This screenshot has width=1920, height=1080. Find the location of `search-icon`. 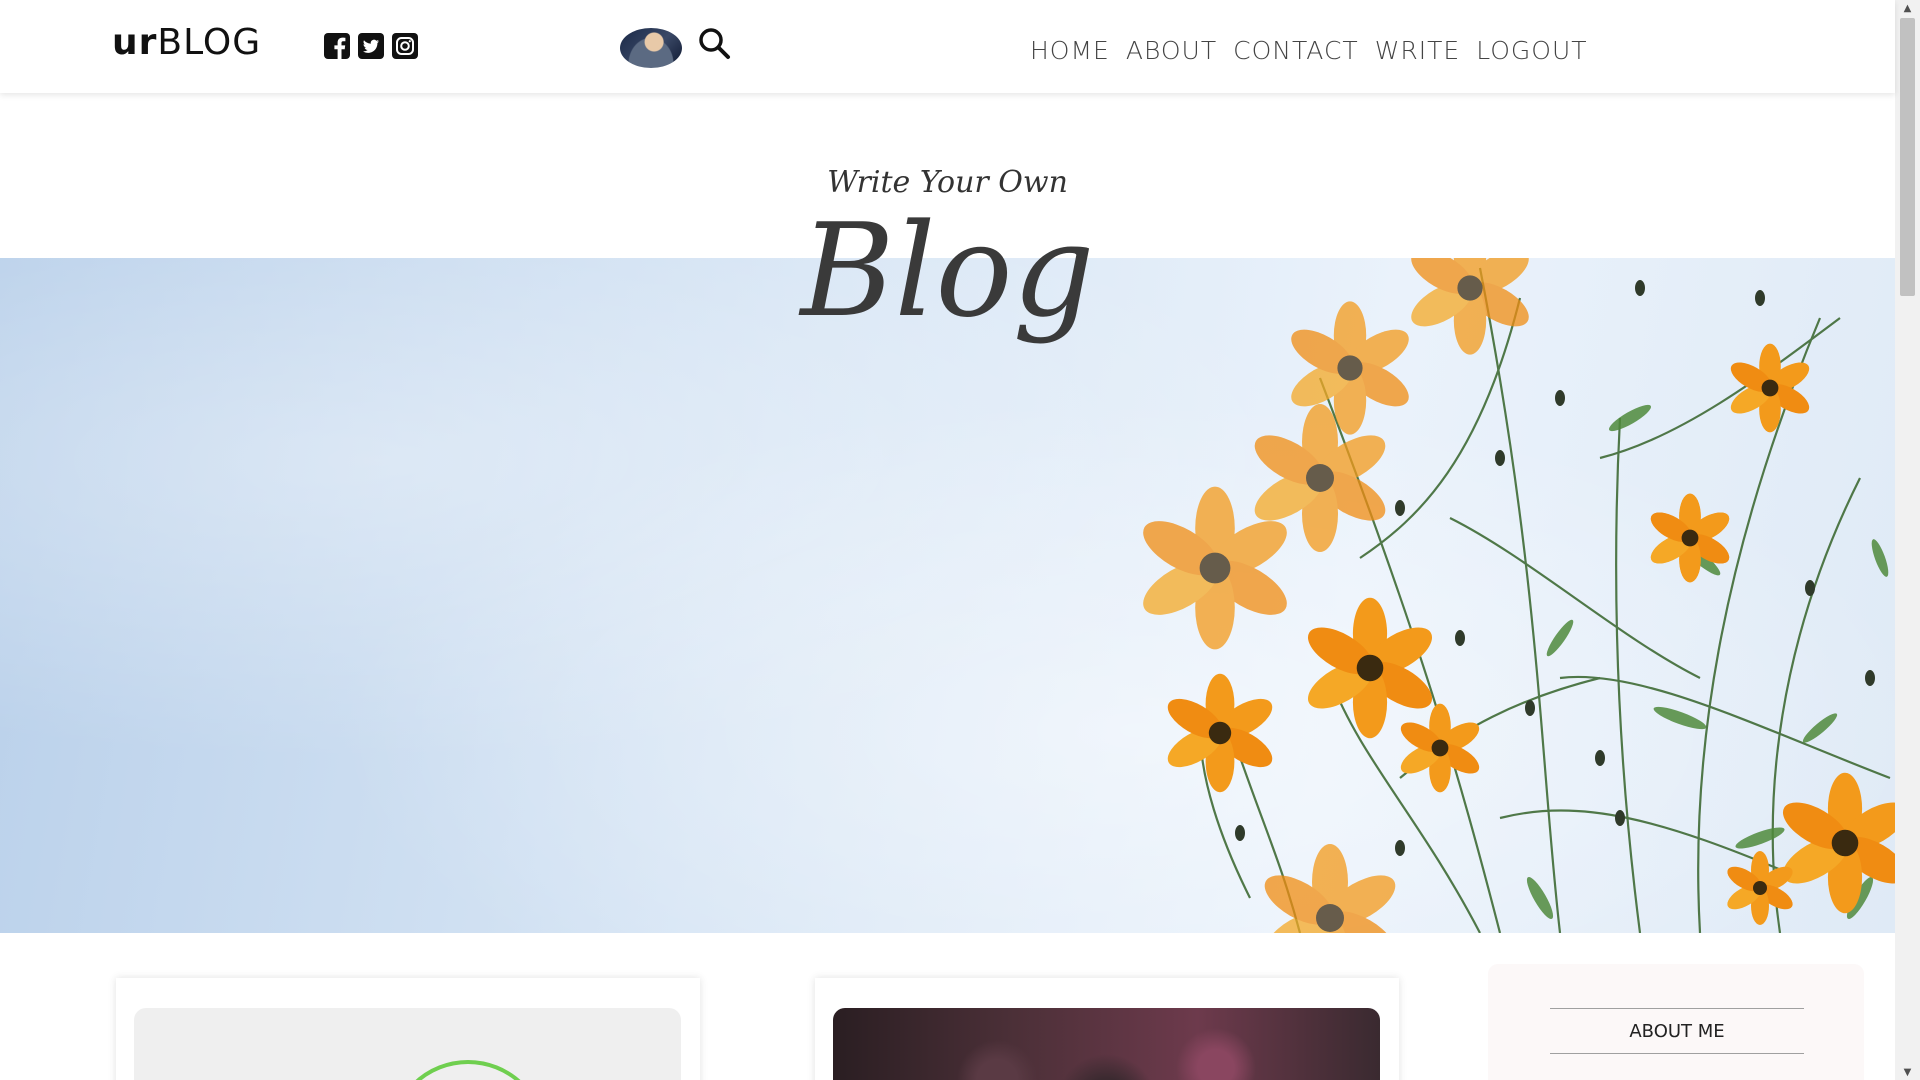

search-icon is located at coordinates (714, 43).